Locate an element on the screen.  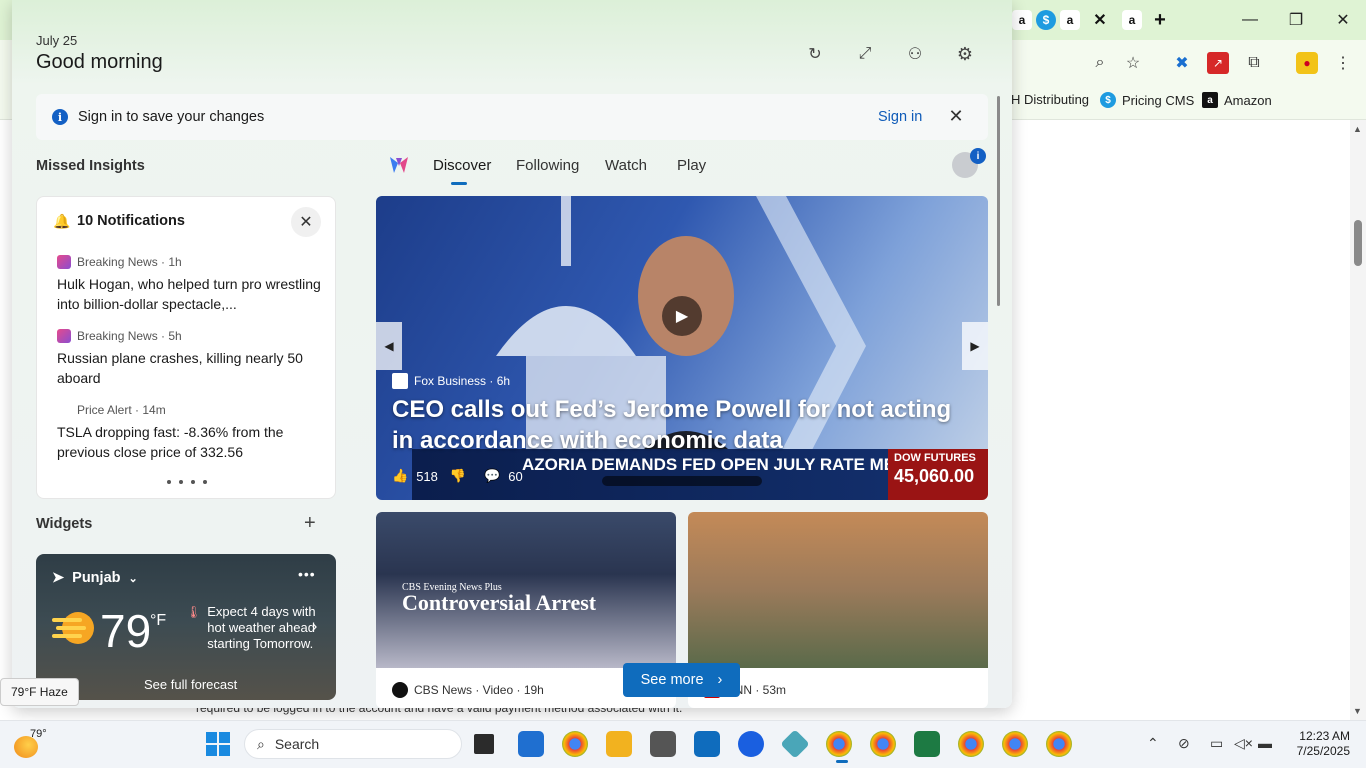
extension-icon: ✖ is located at coordinates (1182, 63).